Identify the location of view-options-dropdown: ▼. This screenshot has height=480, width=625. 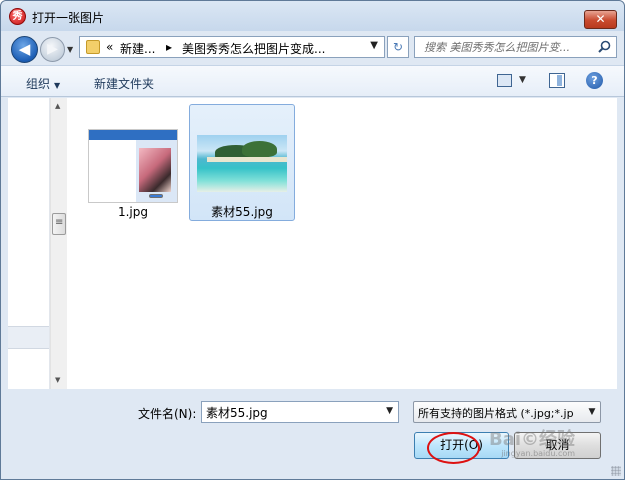
(522, 80).